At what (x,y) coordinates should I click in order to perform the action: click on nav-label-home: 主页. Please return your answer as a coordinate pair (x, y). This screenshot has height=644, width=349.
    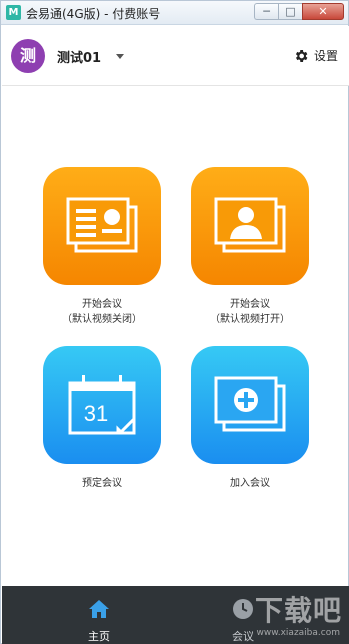
    Looking at the image, I should click on (99, 636).